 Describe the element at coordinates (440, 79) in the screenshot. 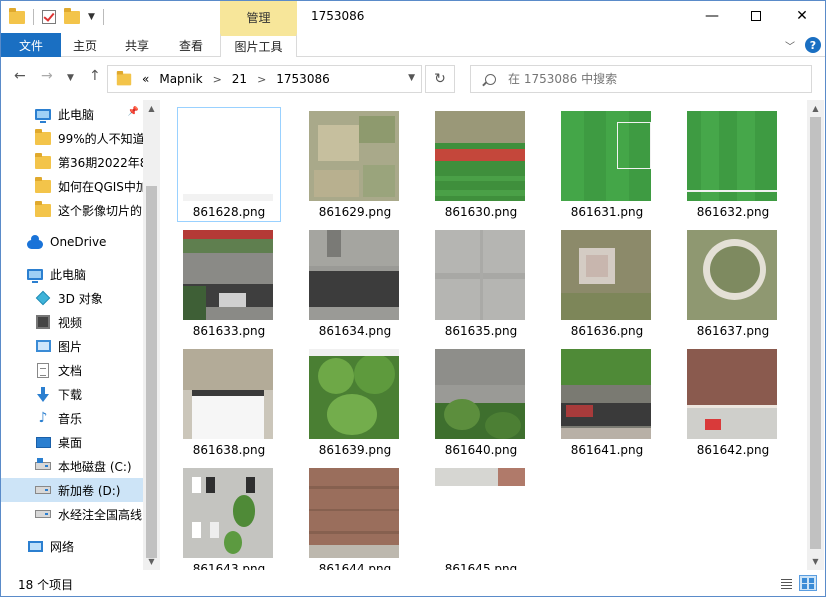

I see `refresh-button: ↻` at that location.